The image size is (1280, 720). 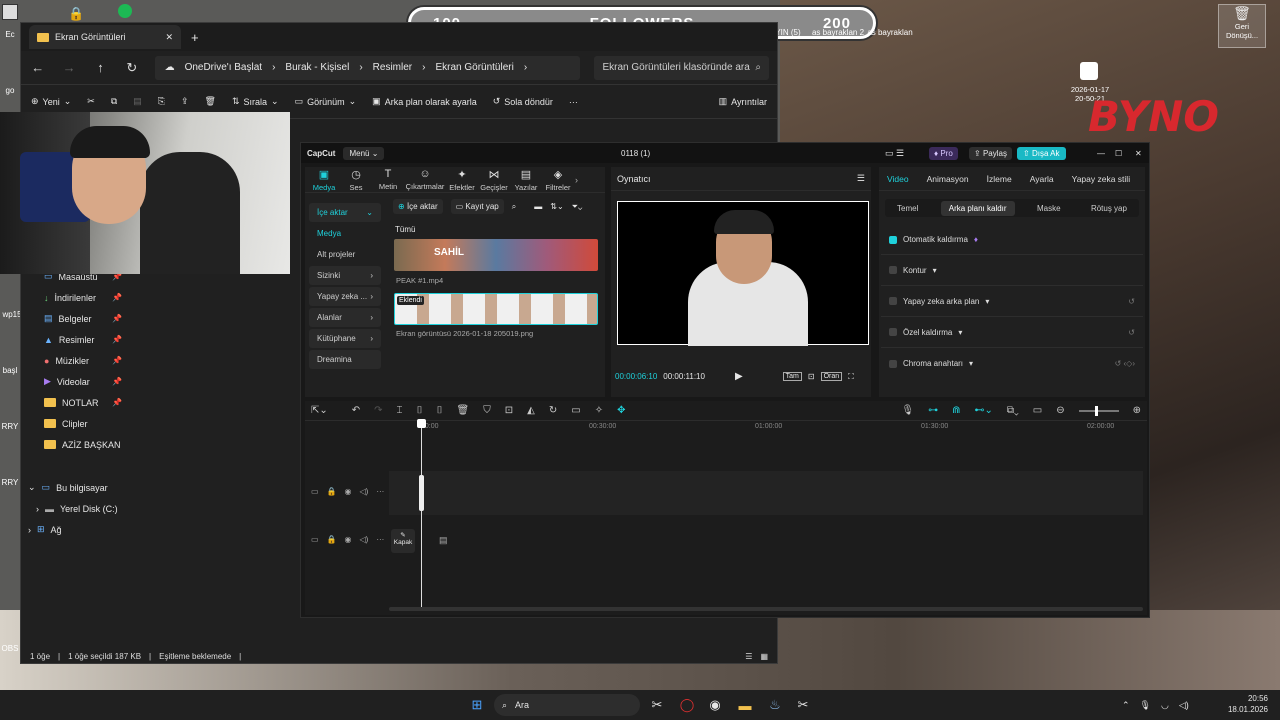 I want to click on nav-item-notlar: NOTLAR 📌, so click(x=73, y=402).